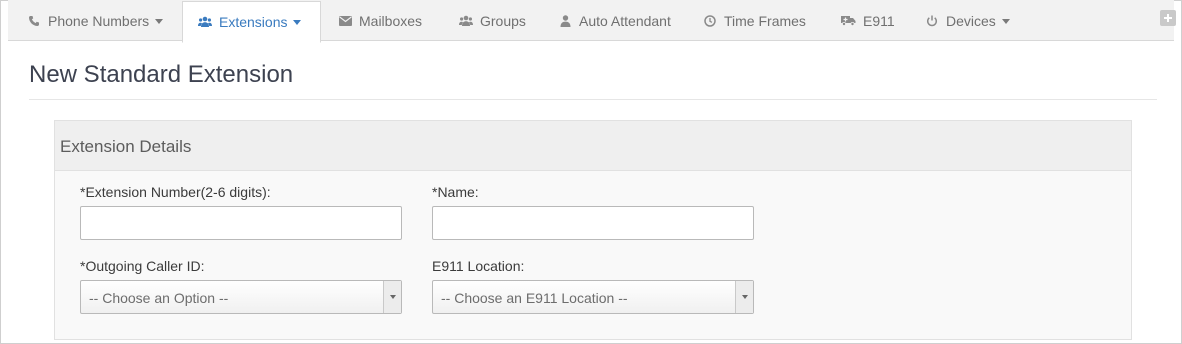 This screenshot has width=1182, height=344. I want to click on extension-number-label: *Extension Number(2-6 digits):, so click(175, 192).